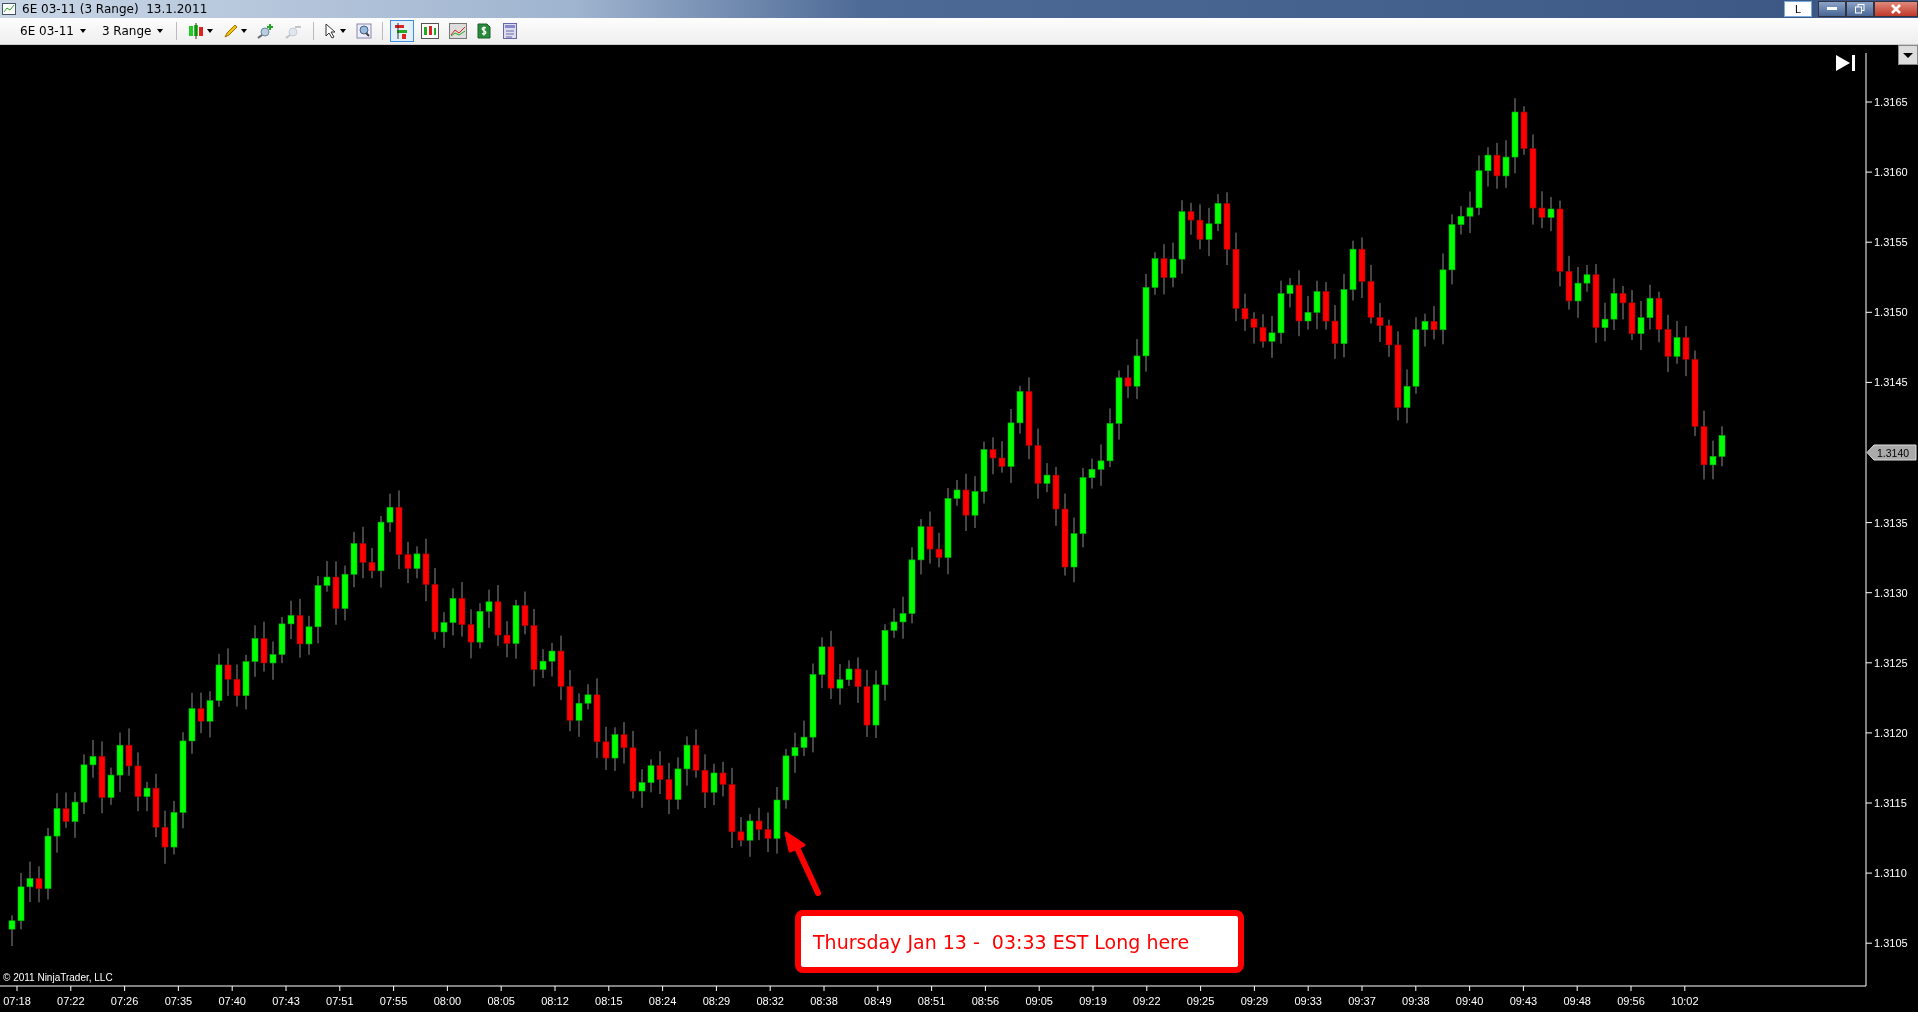  Describe the element at coordinates (17, 1001) in the screenshot. I see `time-axis-label: 07:18` at that location.